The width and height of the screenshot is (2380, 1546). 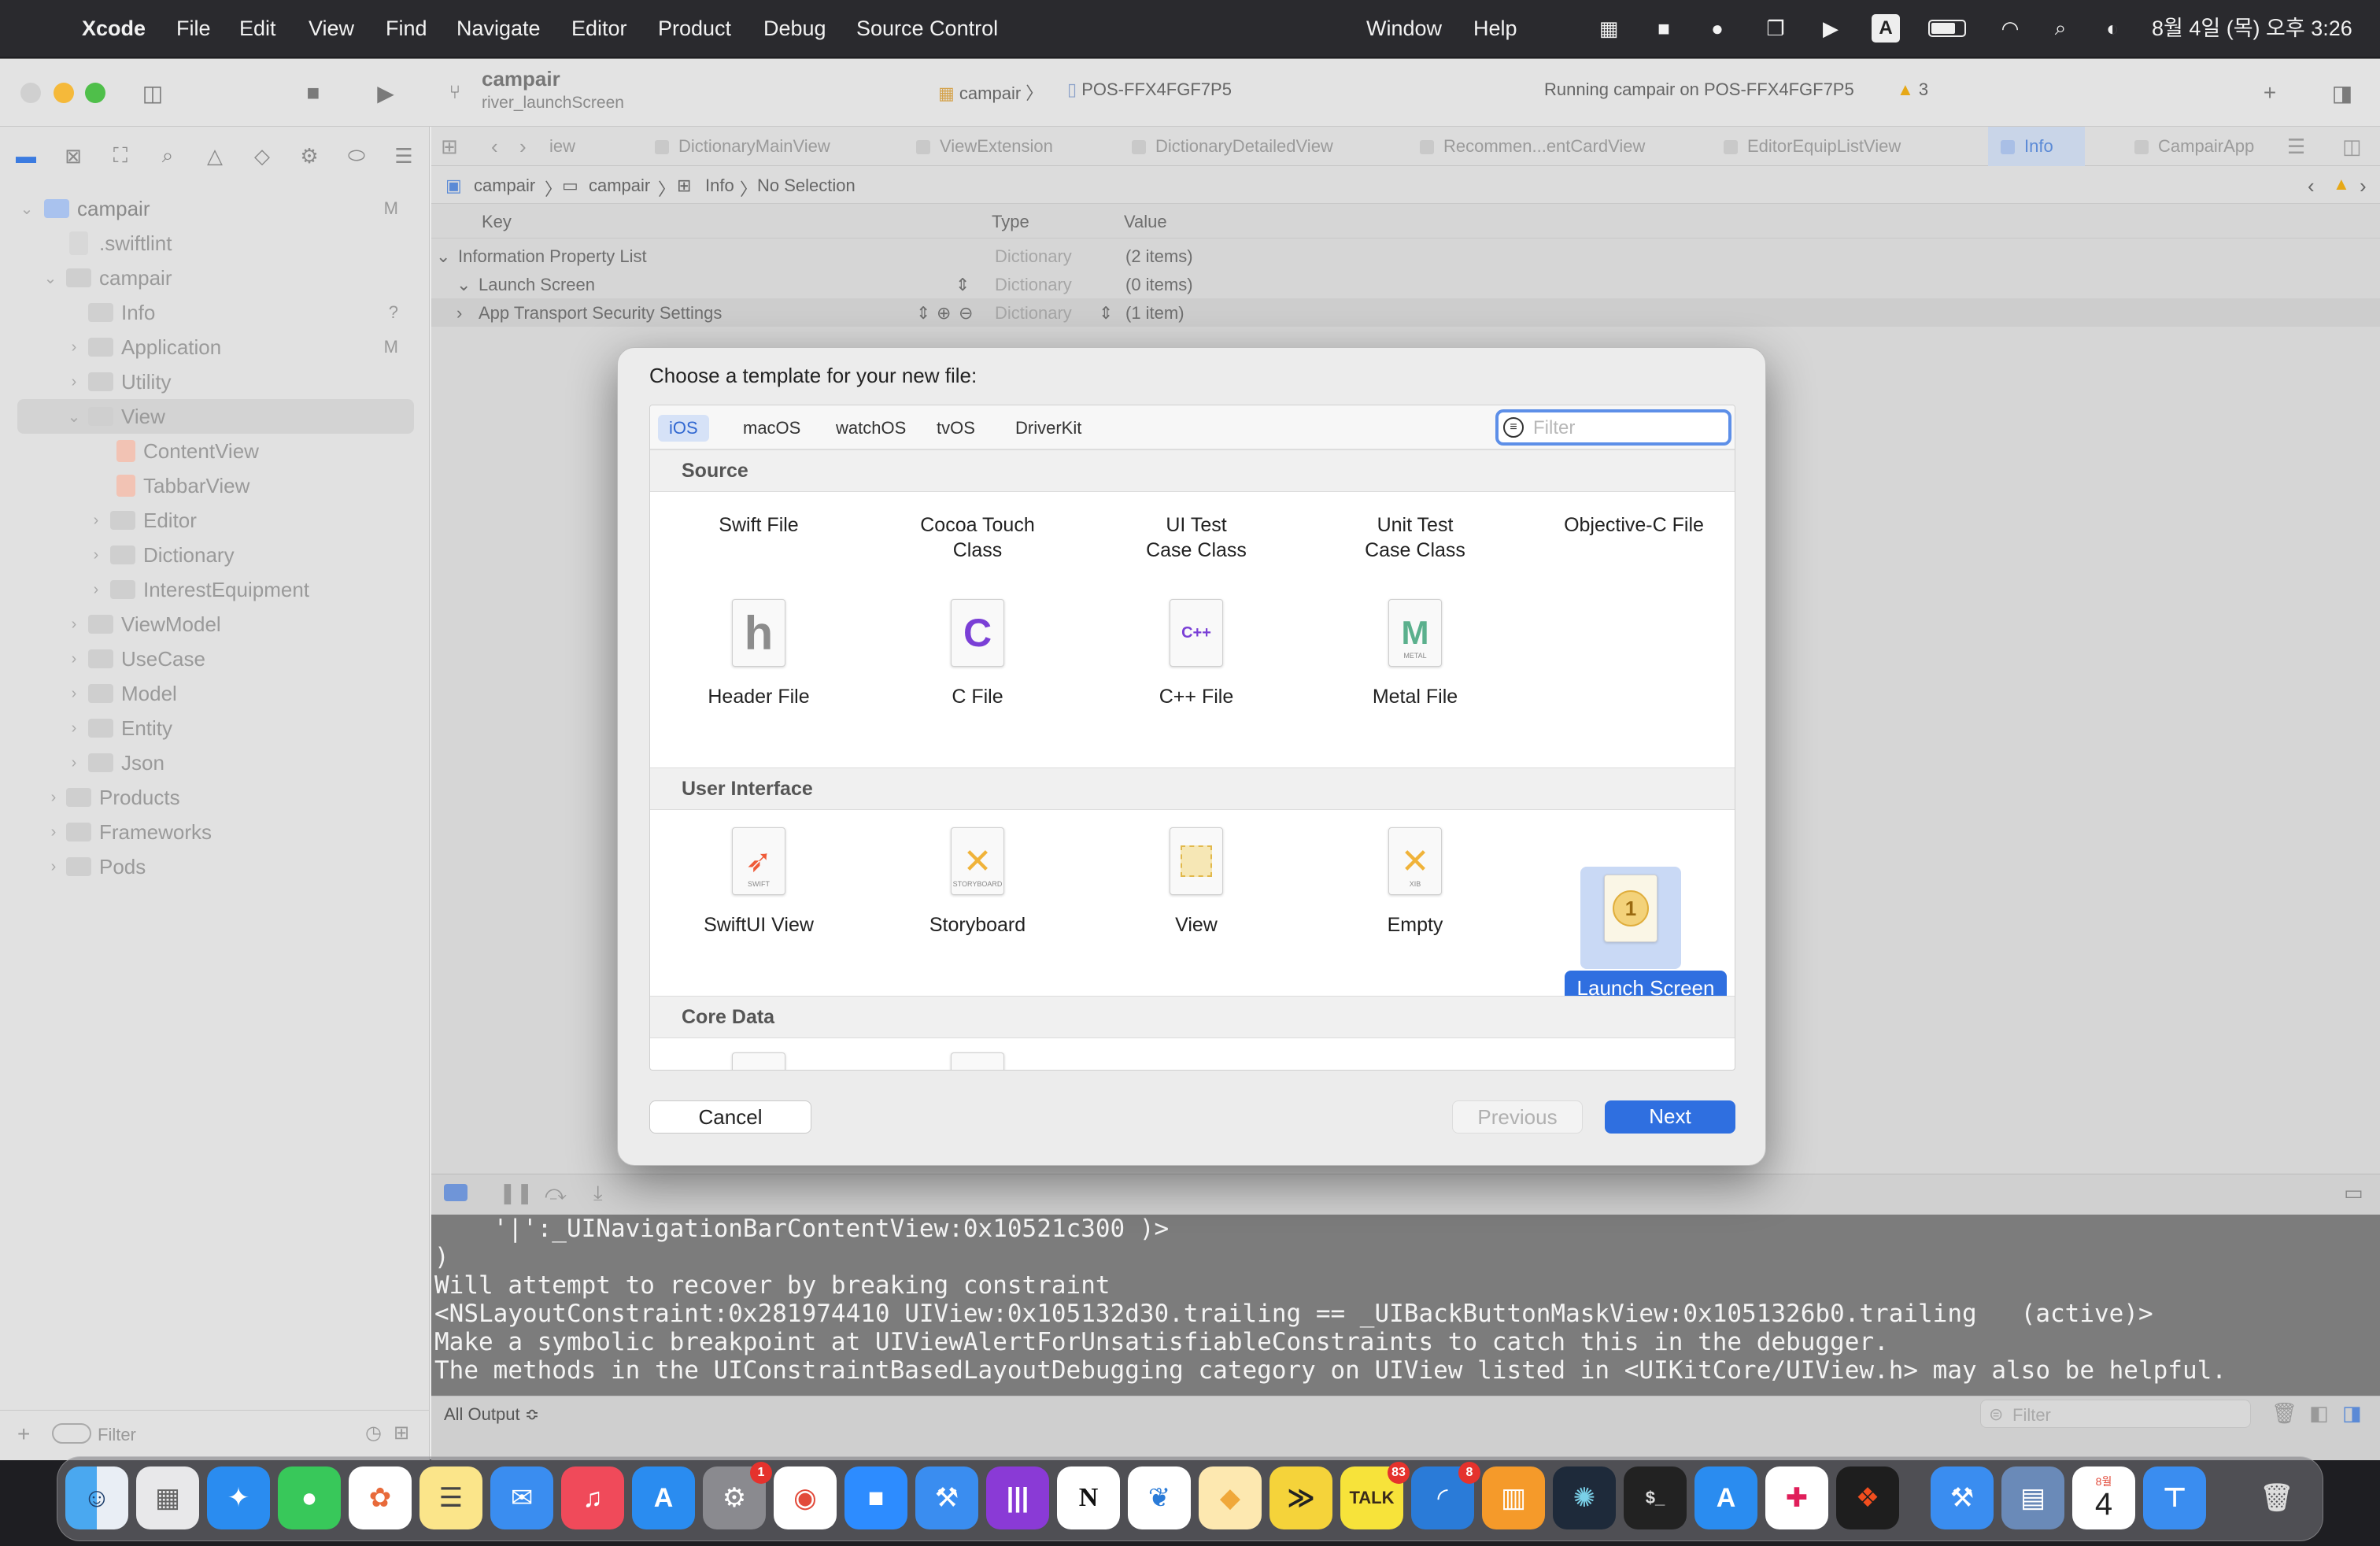 What do you see at coordinates (215, 555) in the screenshot?
I see `tree-item: › Dictionary` at bounding box center [215, 555].